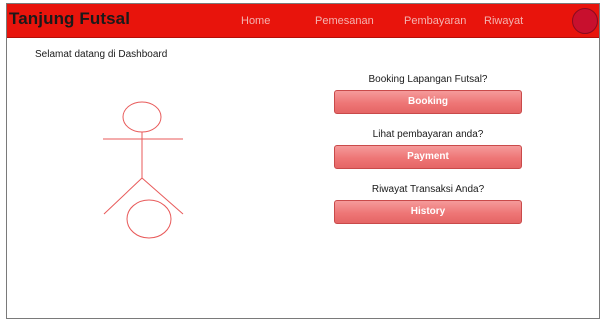 The height and width of the screenshot is (322, 606). What do you see at coordinates (428, 102) in the screenshot?
I see `booking-button: Booking` at bounding box center [428, 102].